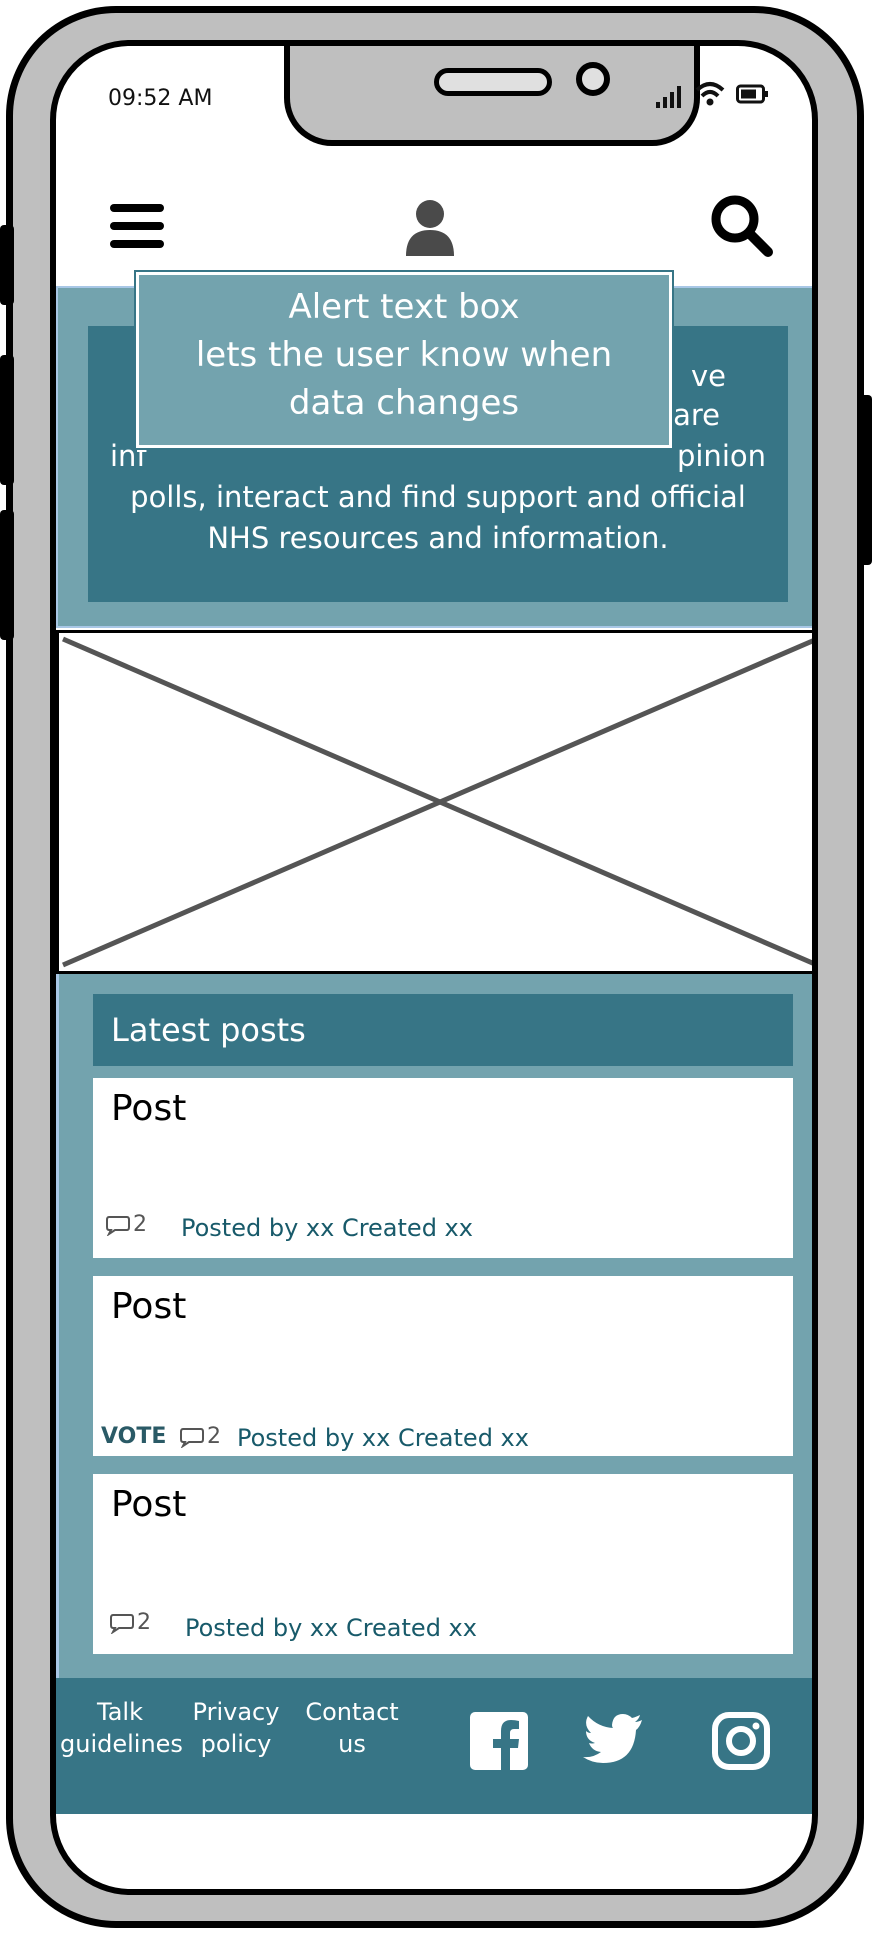 The image size is (872, 1936). What do you see at coordinates (742, 226) in the screenshot?
I see `search-icon` at bounding box center [742, 226].